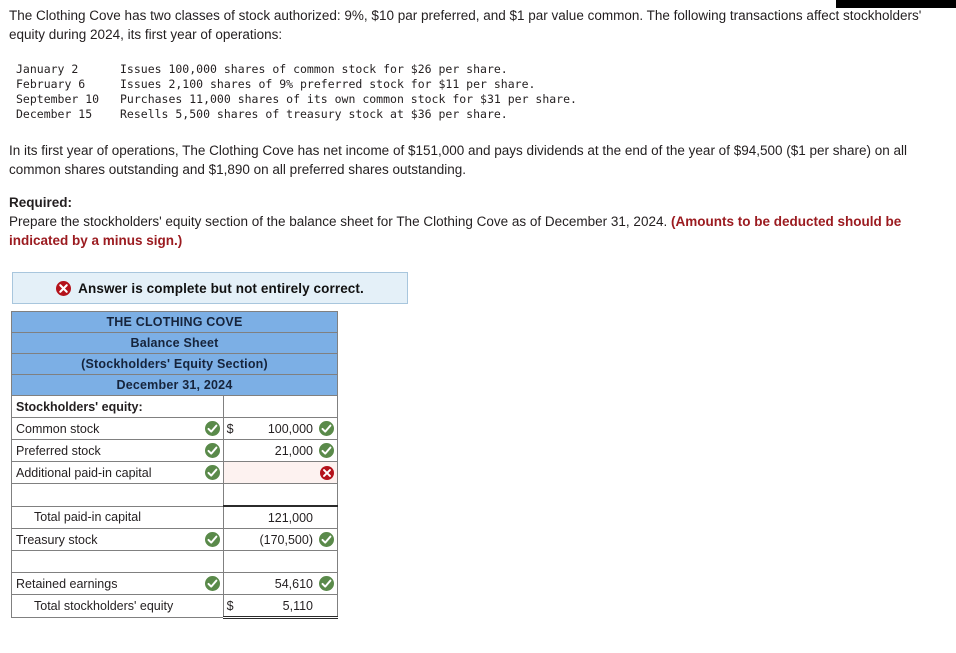 The image size is (956, 653). What do you see at coordinates (297, 605) in the screenshot?
I see `row-value-text: 5,110` at bounding box center [297, 605].